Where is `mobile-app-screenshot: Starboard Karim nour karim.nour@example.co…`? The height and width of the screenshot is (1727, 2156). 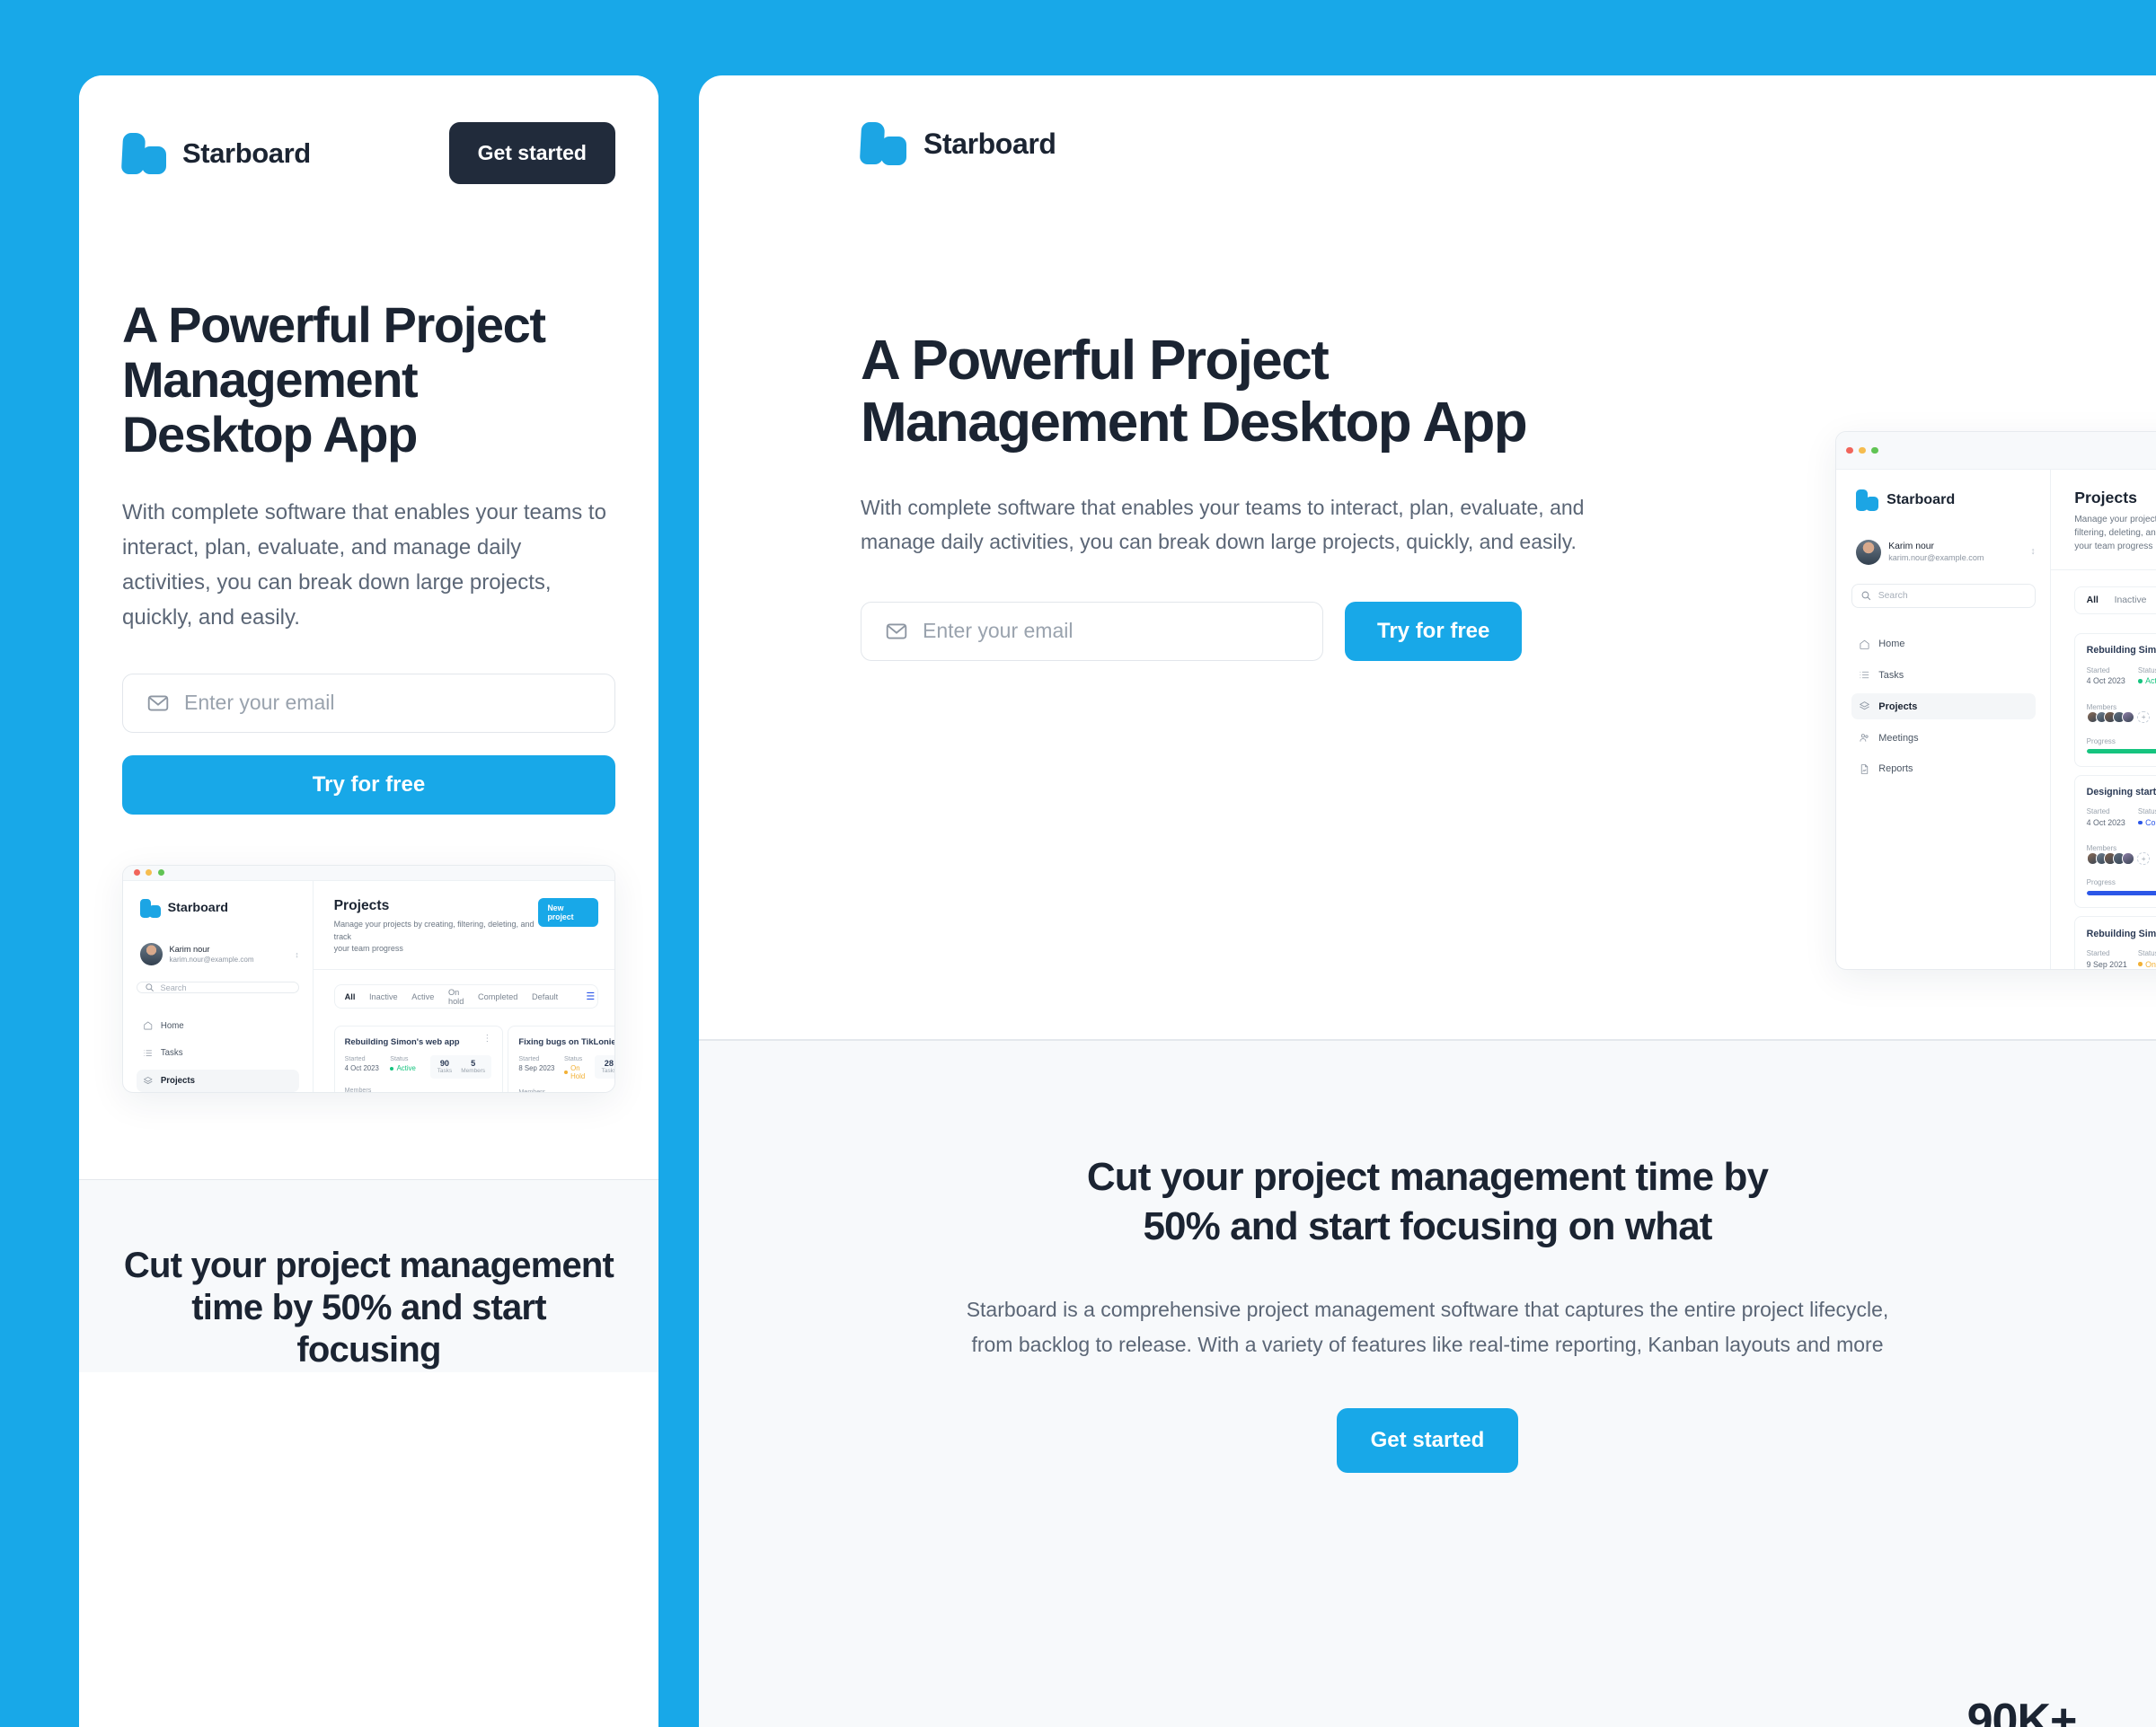 mobile-app-screenshot: Starboard Karim nour karim.nour@example.co… is located at coordinates (368, 978).